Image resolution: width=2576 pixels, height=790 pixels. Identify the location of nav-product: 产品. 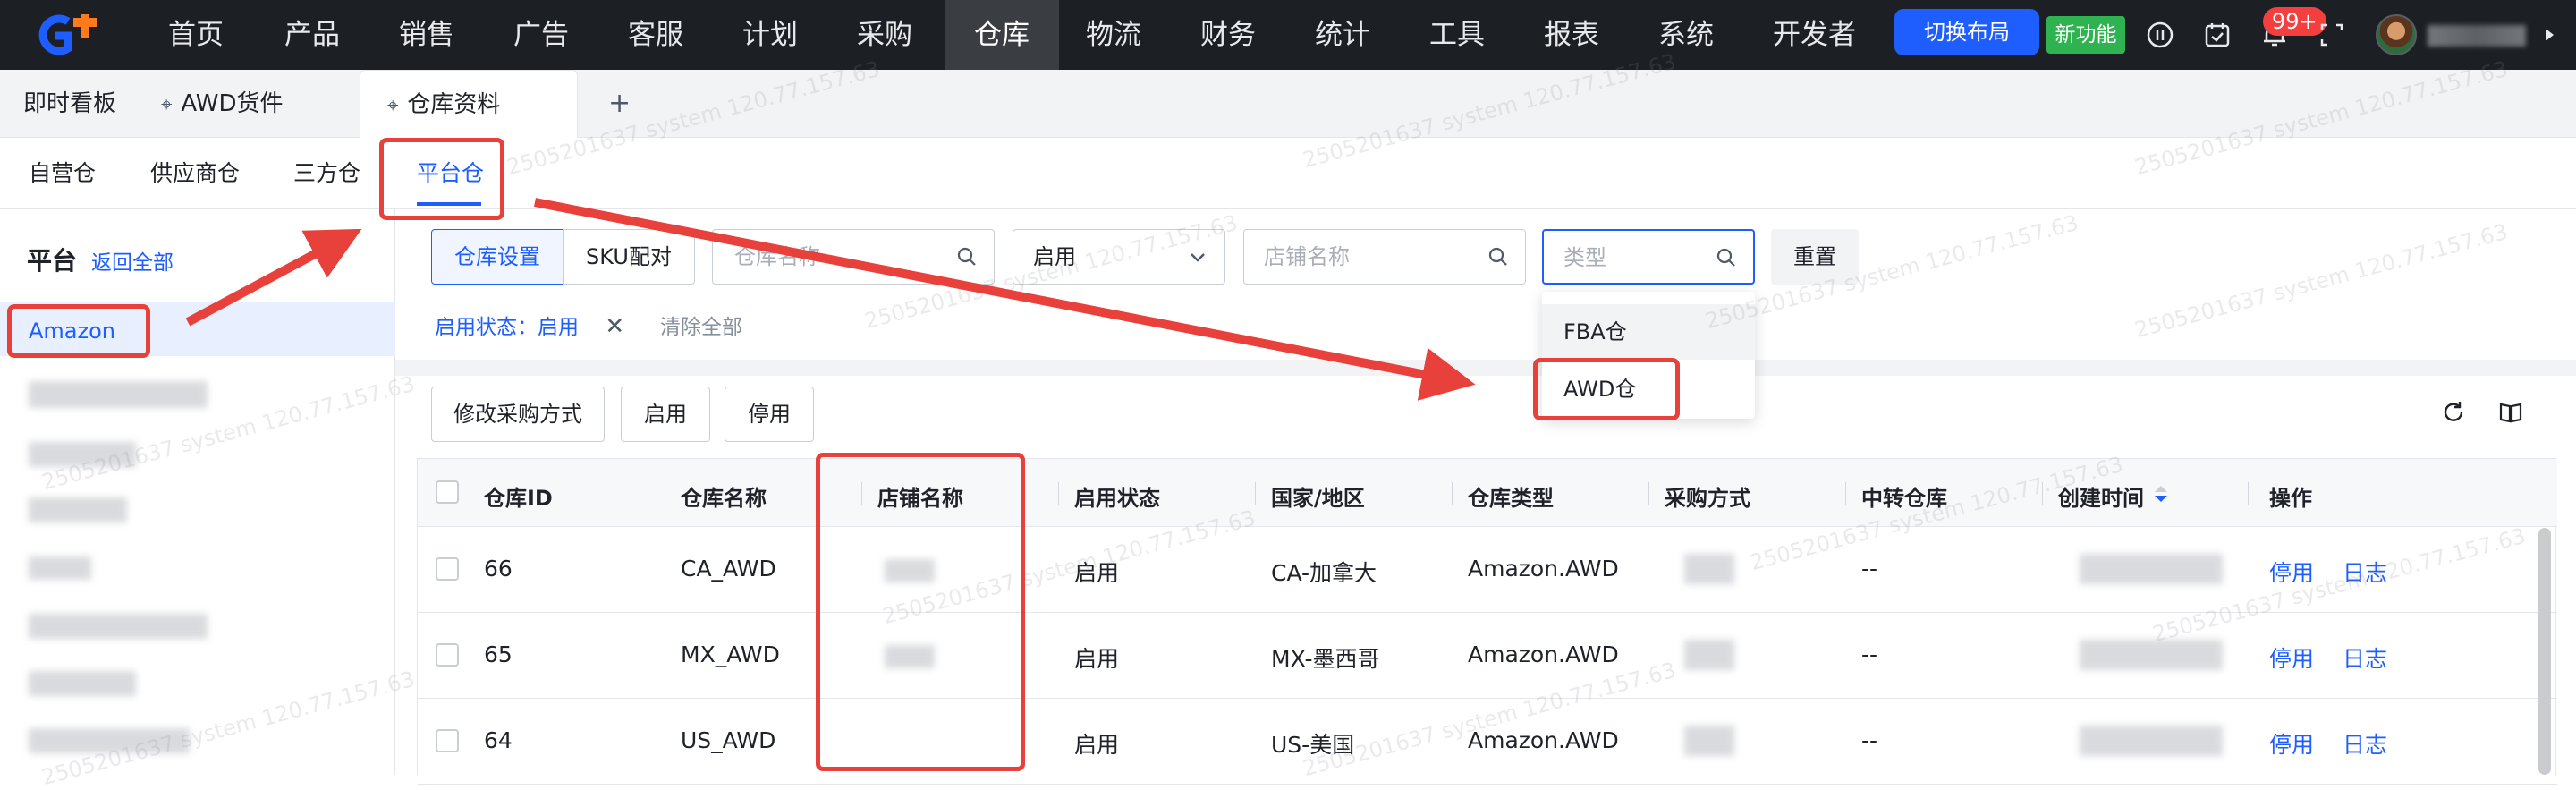
(312, 35).